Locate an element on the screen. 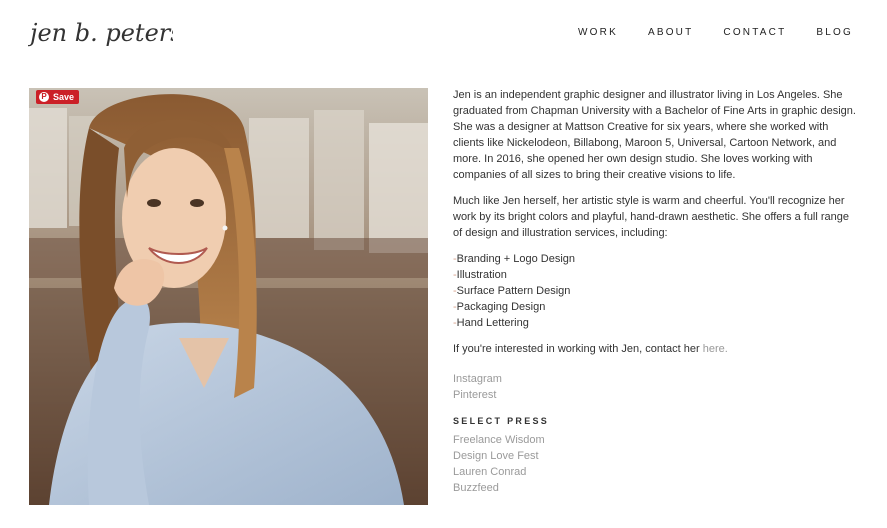 The width and height of the screenshot is (887, 528). nav-about: ABOUT is located at coordinates (670, 32).